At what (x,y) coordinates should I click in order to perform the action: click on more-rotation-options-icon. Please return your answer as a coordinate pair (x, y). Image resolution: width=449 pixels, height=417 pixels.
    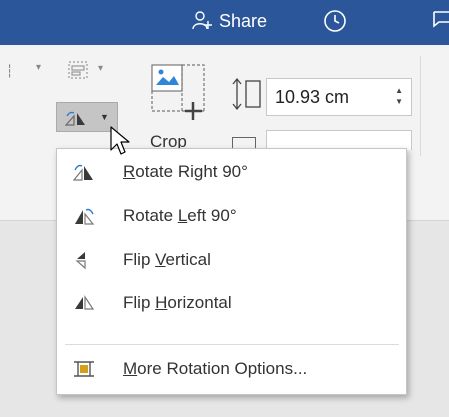
    Looking at the image, I should click on (84, 369).